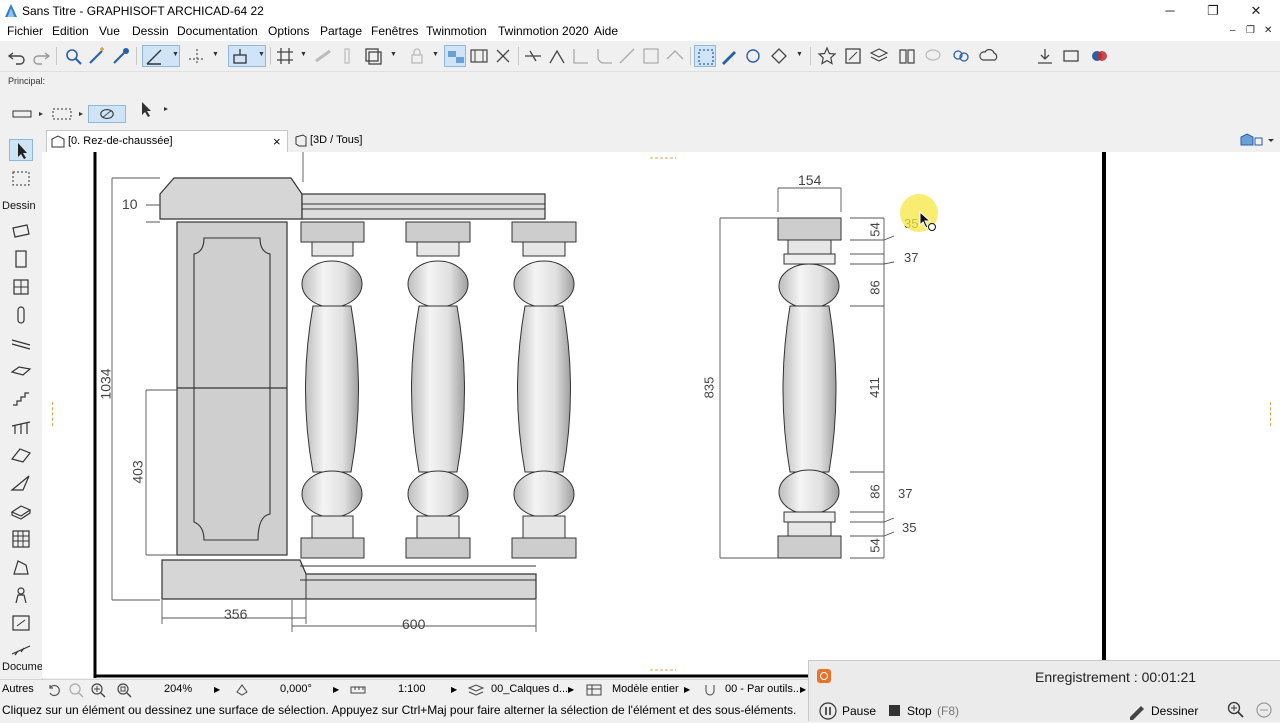  What do you see at coordinates (687, 689) in the screenshot?
I see `model-dropdown-arrow: ▶` at bounding box center [687, 689].